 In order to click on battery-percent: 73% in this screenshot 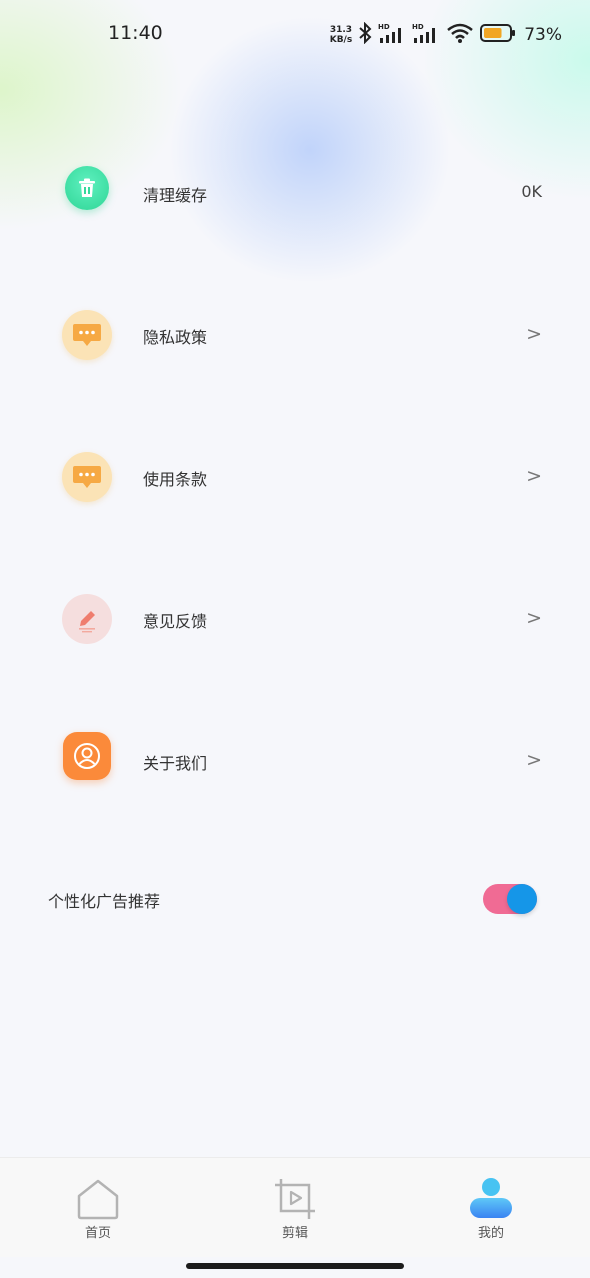, I will do `click(543, 35)`.